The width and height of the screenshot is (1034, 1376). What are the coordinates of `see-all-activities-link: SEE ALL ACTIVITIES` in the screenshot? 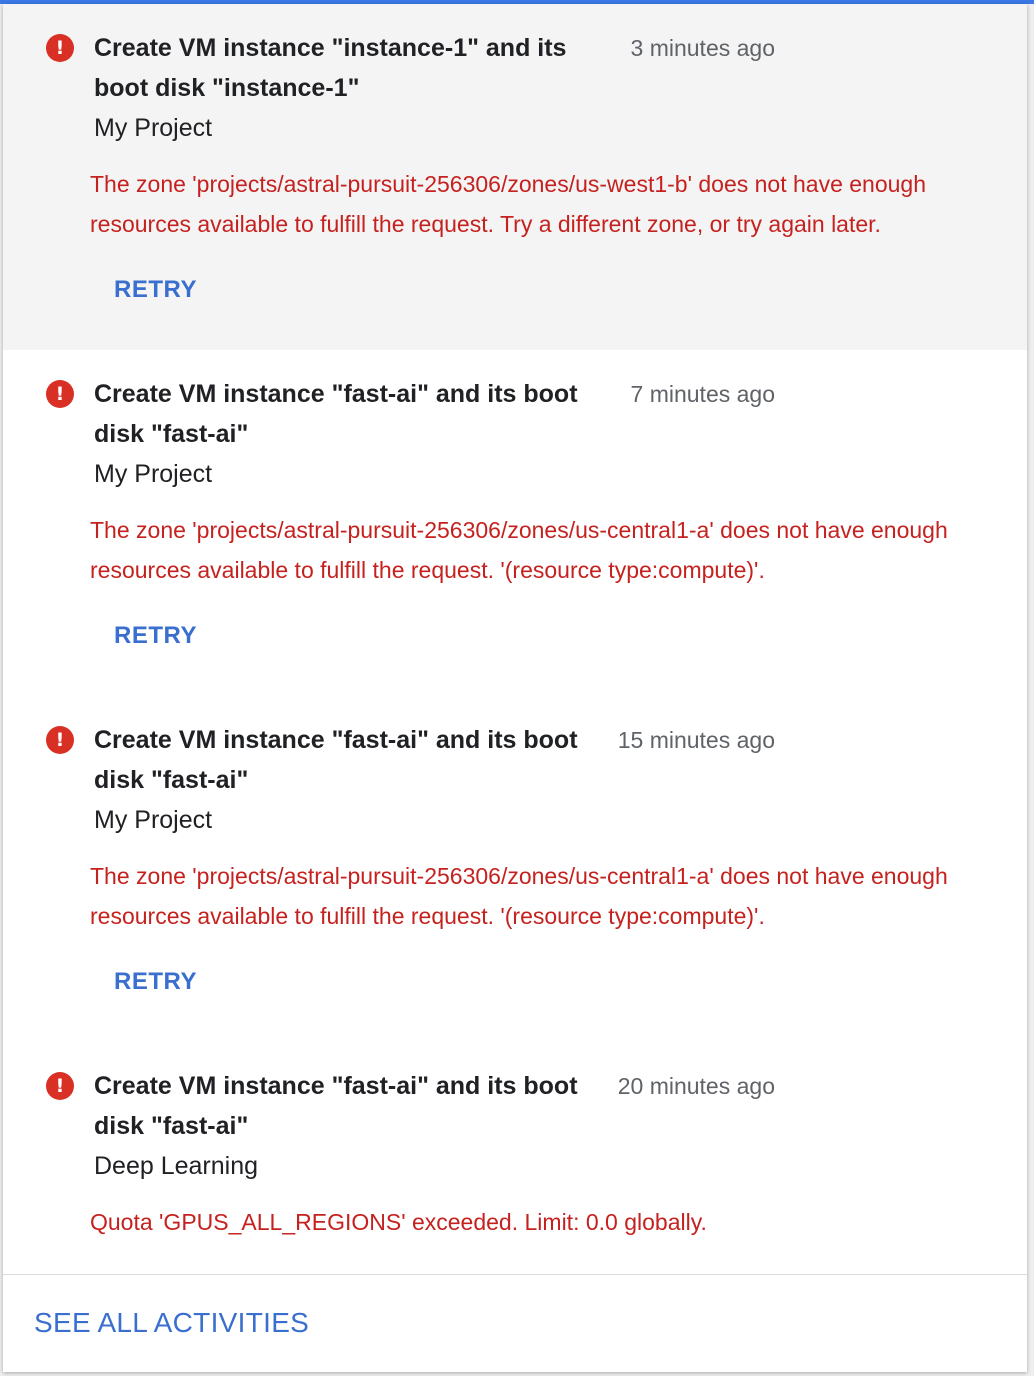 It's located at (171, 1323).